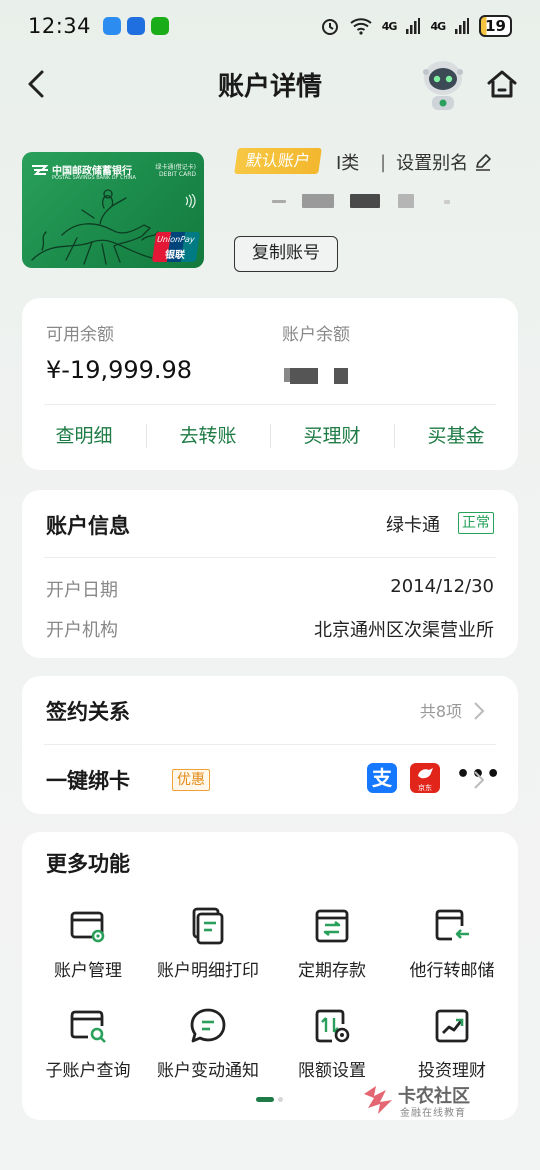  What do you see at coordinates (88, 864) in the screenshot?
I see `more-functions-title: 更多功能` at bounding box center [88, 864].